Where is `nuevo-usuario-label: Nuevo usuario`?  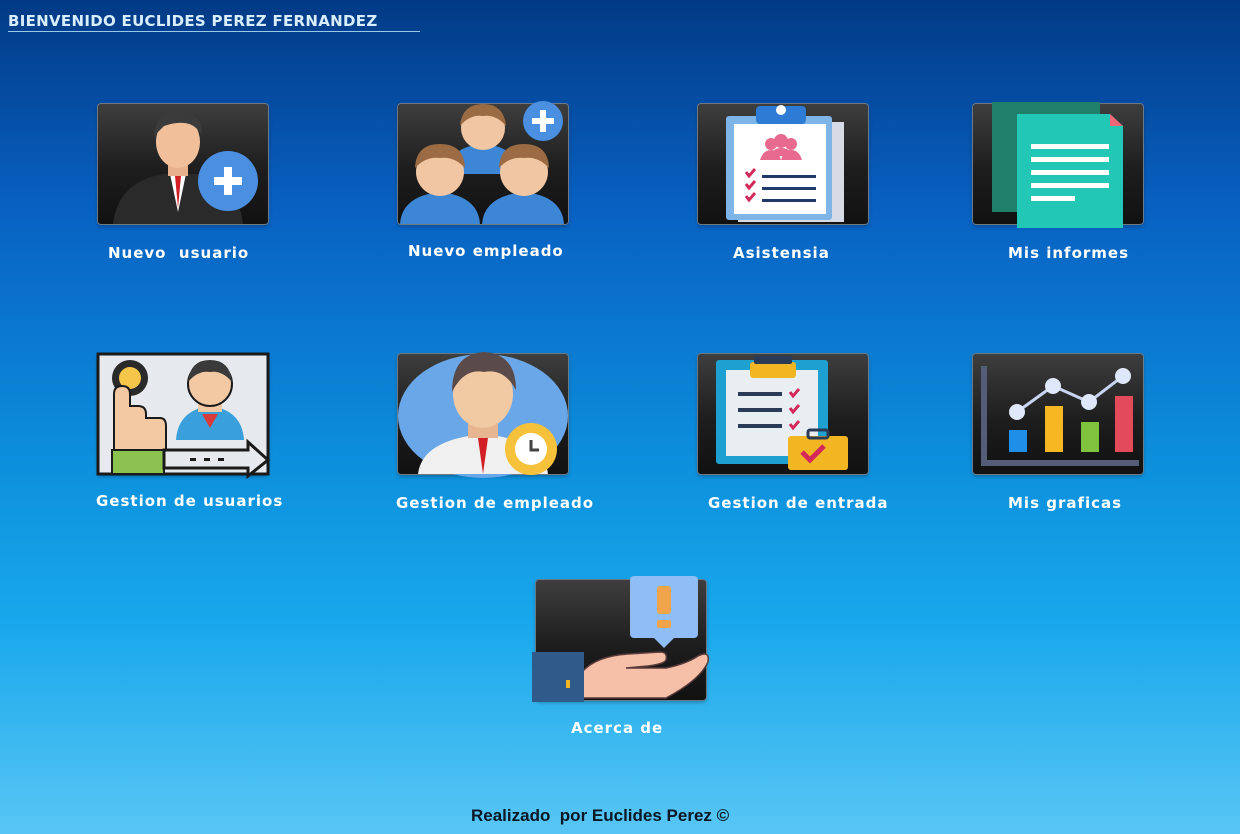 nuevo-usuario-label: Nuevo usuario is located at coordinates (178, 253).